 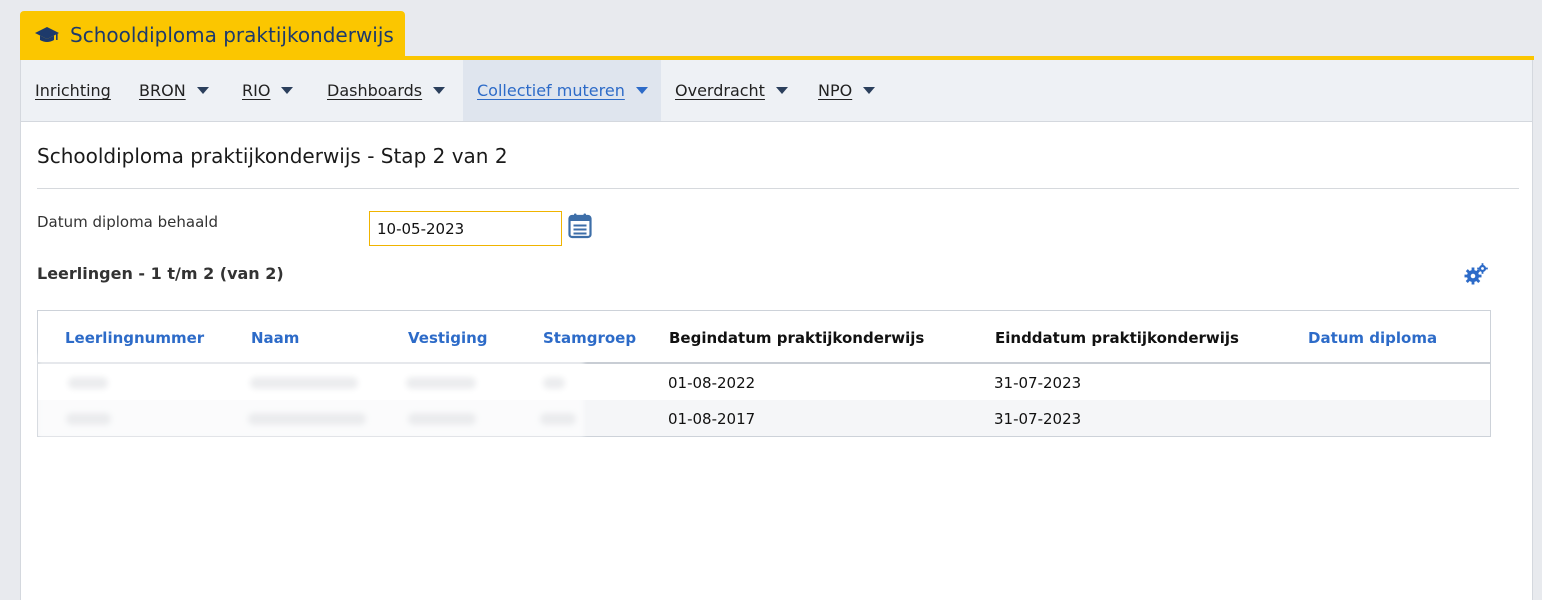 I want to click on nav-item-bron: BRON, so click(x=174, y=90).